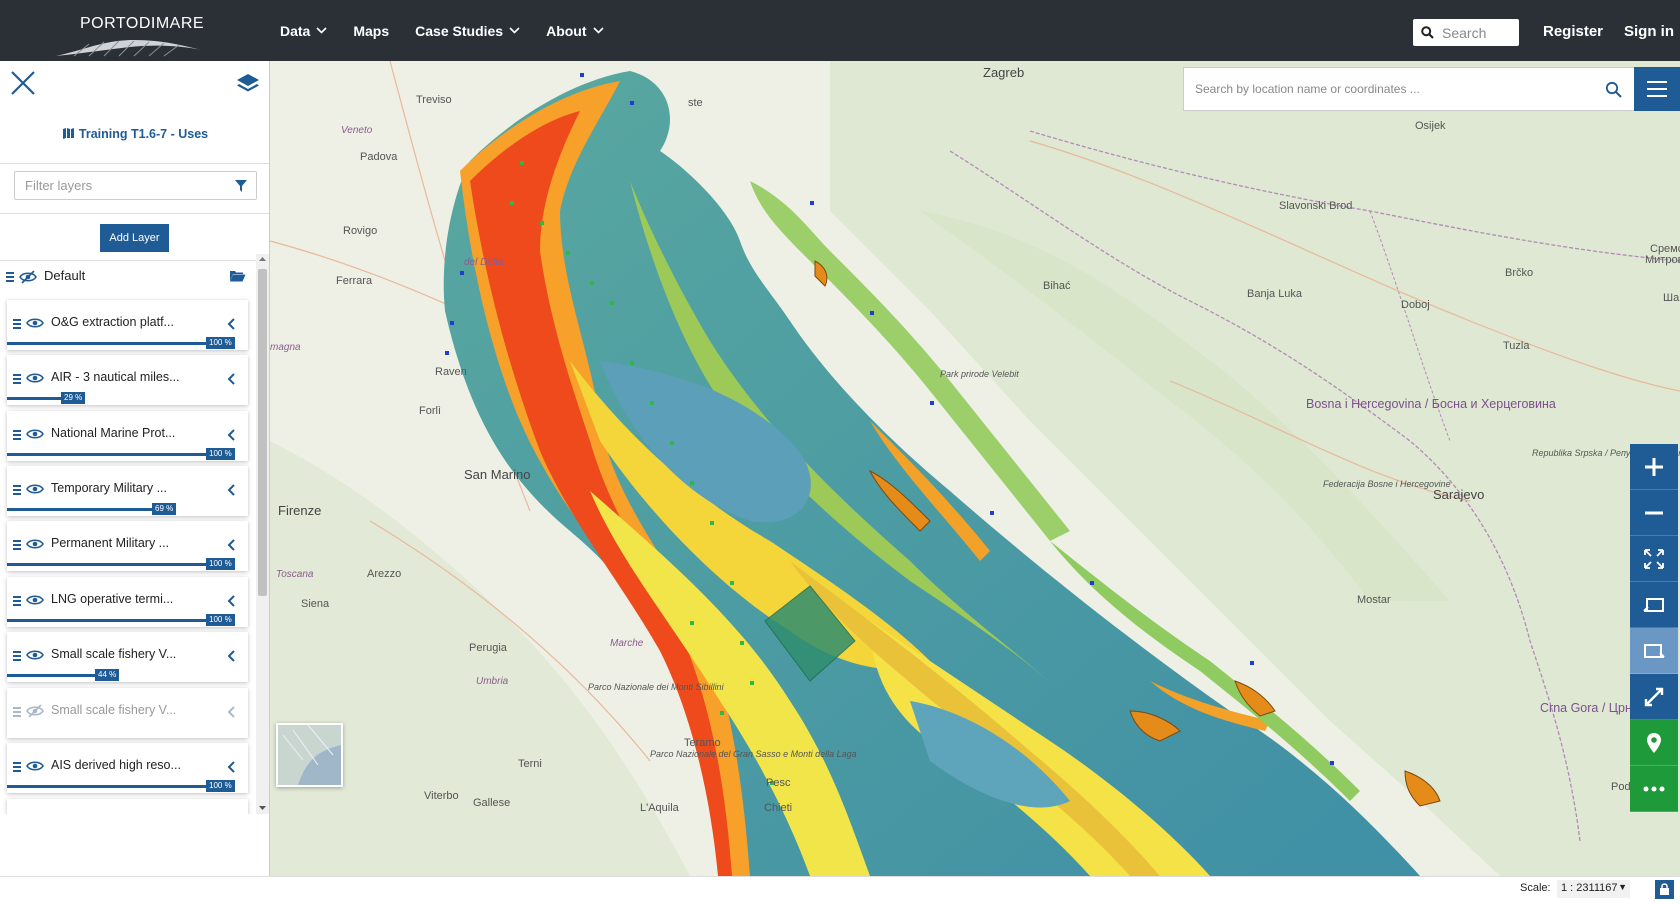 The image size is (1680, 904). I want to click on label-sha: Ша, so click(1671, 298).